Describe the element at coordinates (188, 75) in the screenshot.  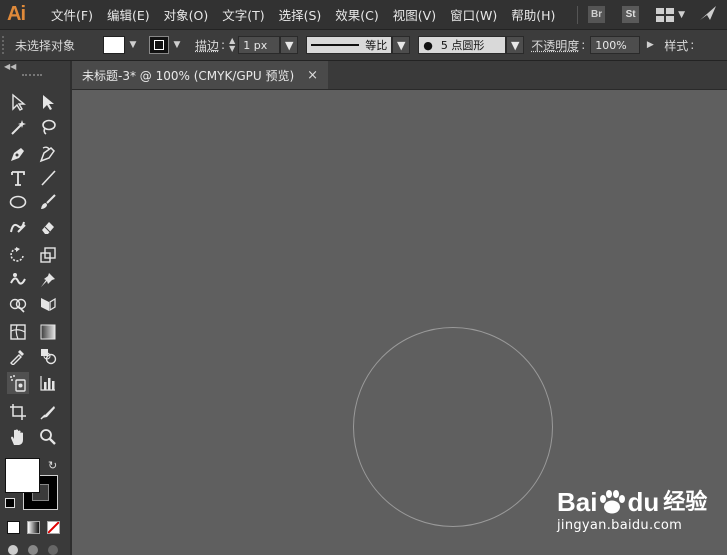
I see `document-tab-title: 未标题-3* @ 100% (CMYK/GPU 预览)` at that location.